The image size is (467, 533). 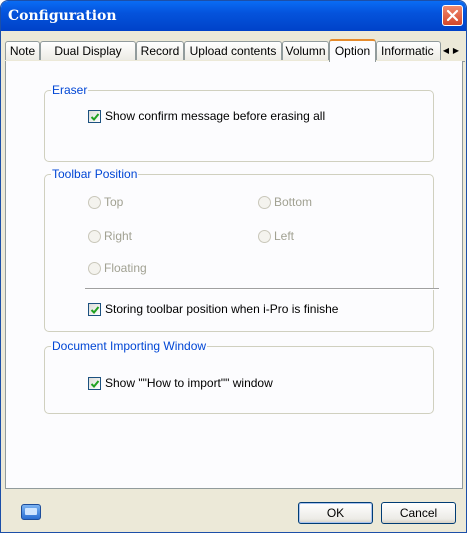 What do you see at coordinates (189, 383) in the screenshot?
I see `show-how-to-import-label: Show ""How to import"" window` at bounding box center [189, 383].